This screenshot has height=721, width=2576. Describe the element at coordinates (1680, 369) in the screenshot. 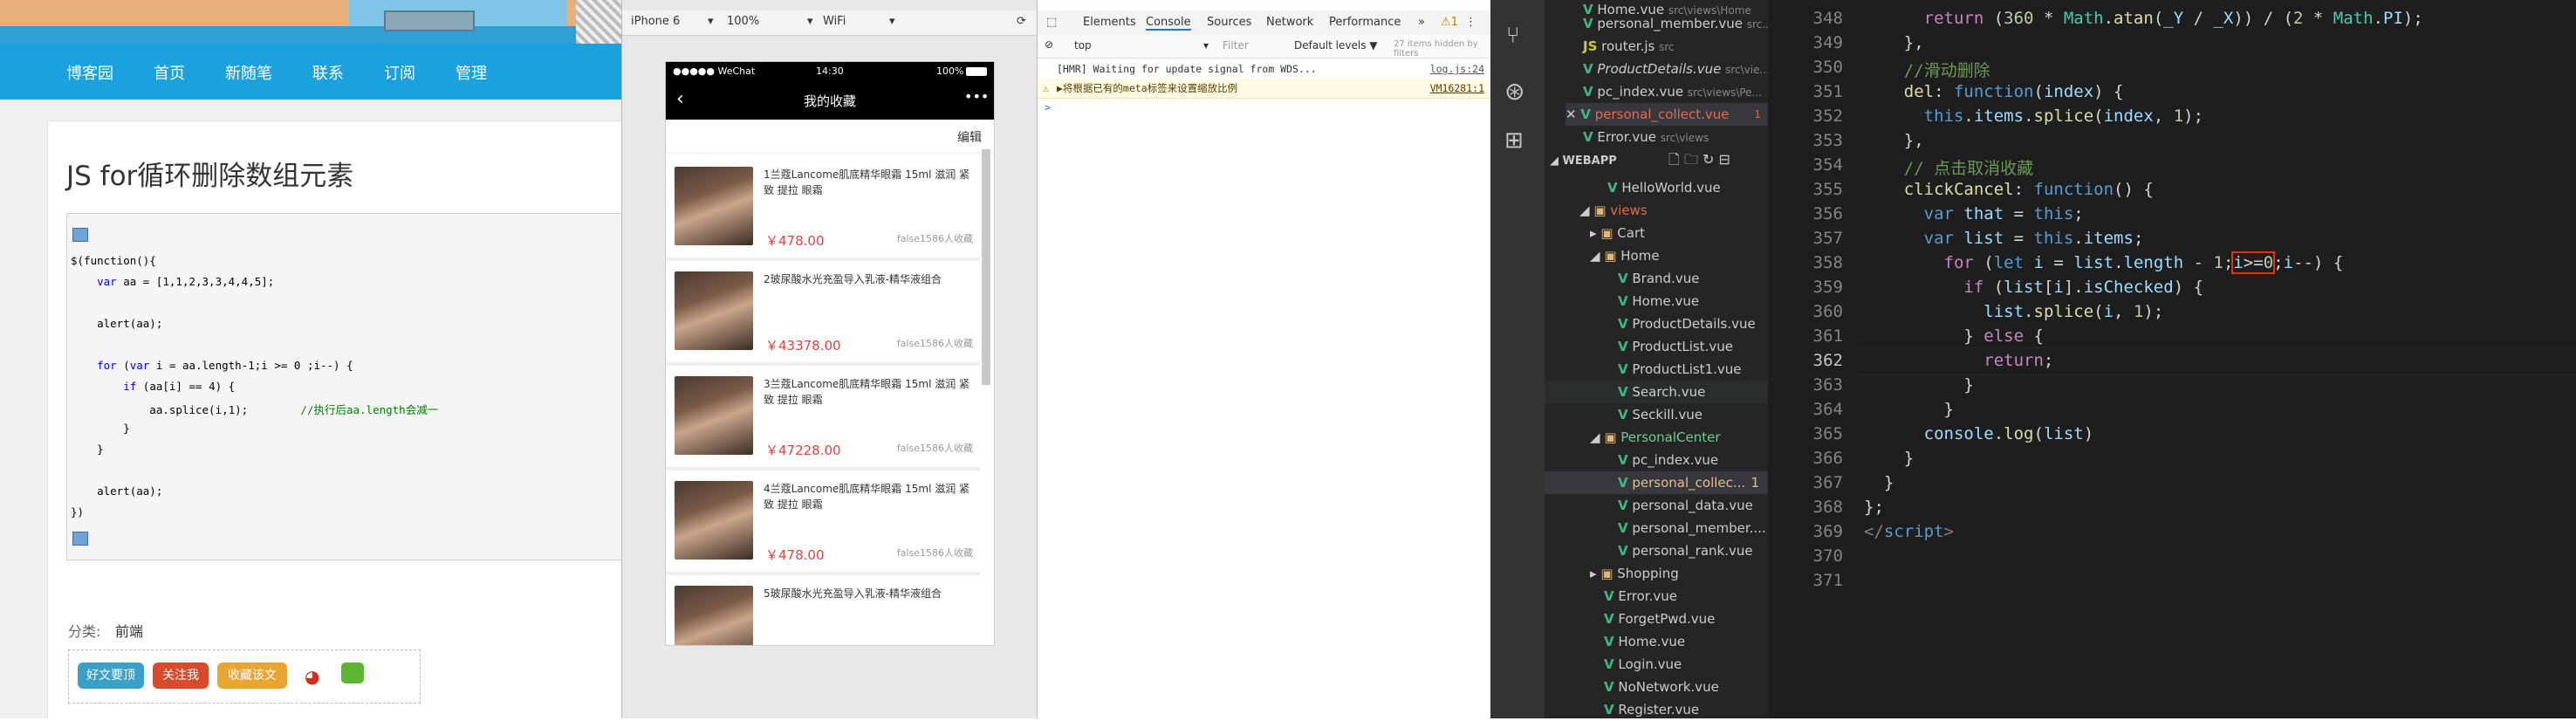

I see `tree-item: V ProductList1.vue` at that location.